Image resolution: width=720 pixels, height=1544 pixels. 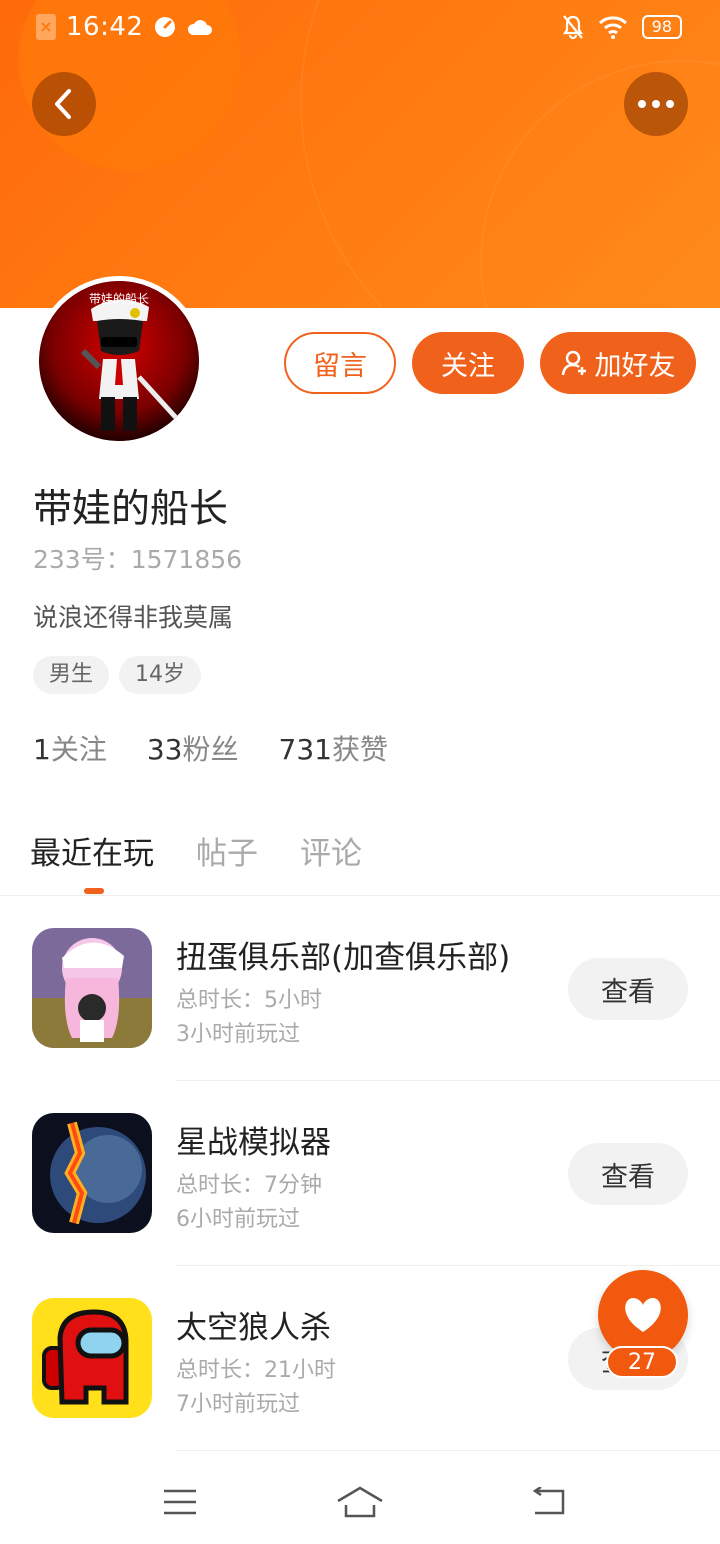 I want to click on speedometer-icon, so click(x=165, y=27).